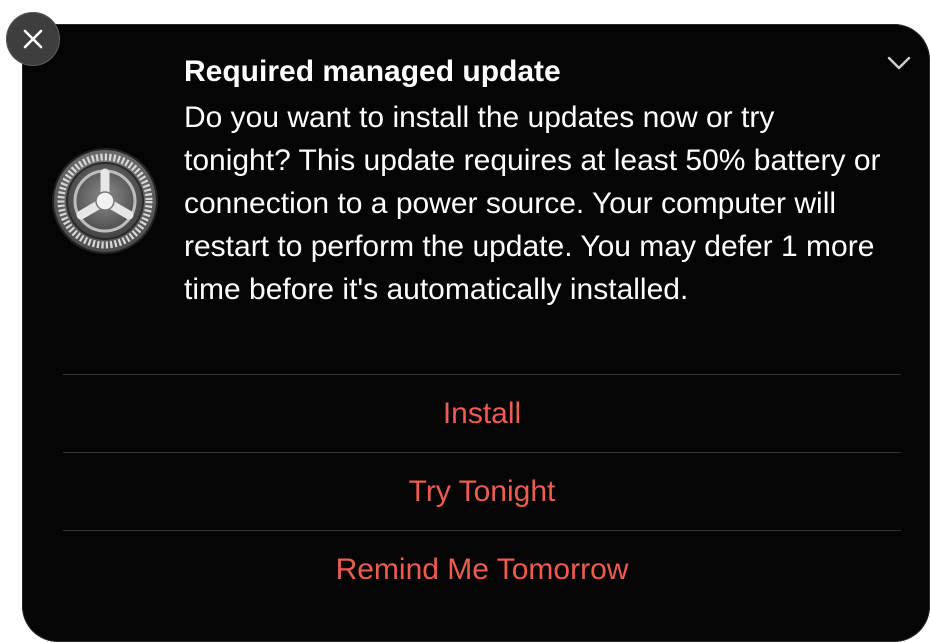 This screenshot has height=642, width=930. Describe the element at coordinates (482, 492) in the screenshot. I see `try-tonight-button: Try Tonight` at that location.